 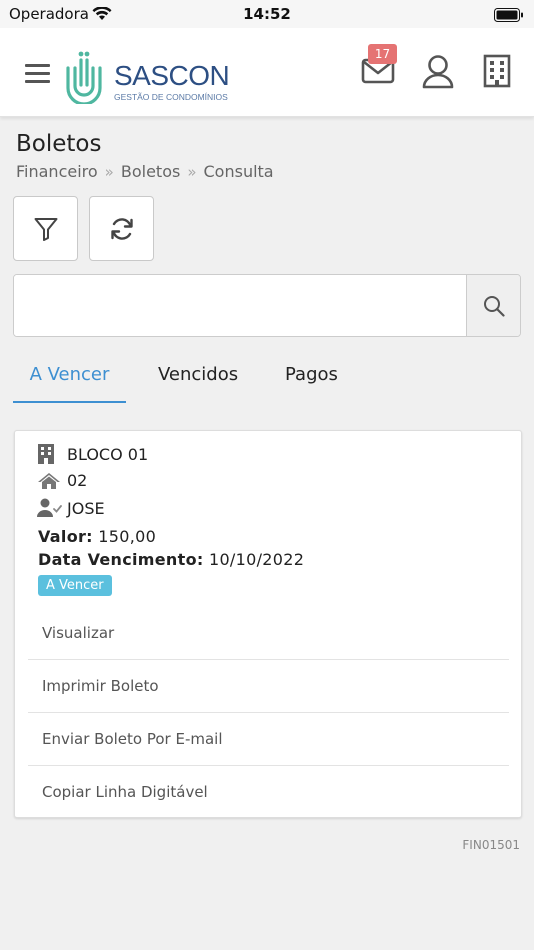 I want to click on breadcrumb-item-consulta: Consulta, so click(x=238, y=171).